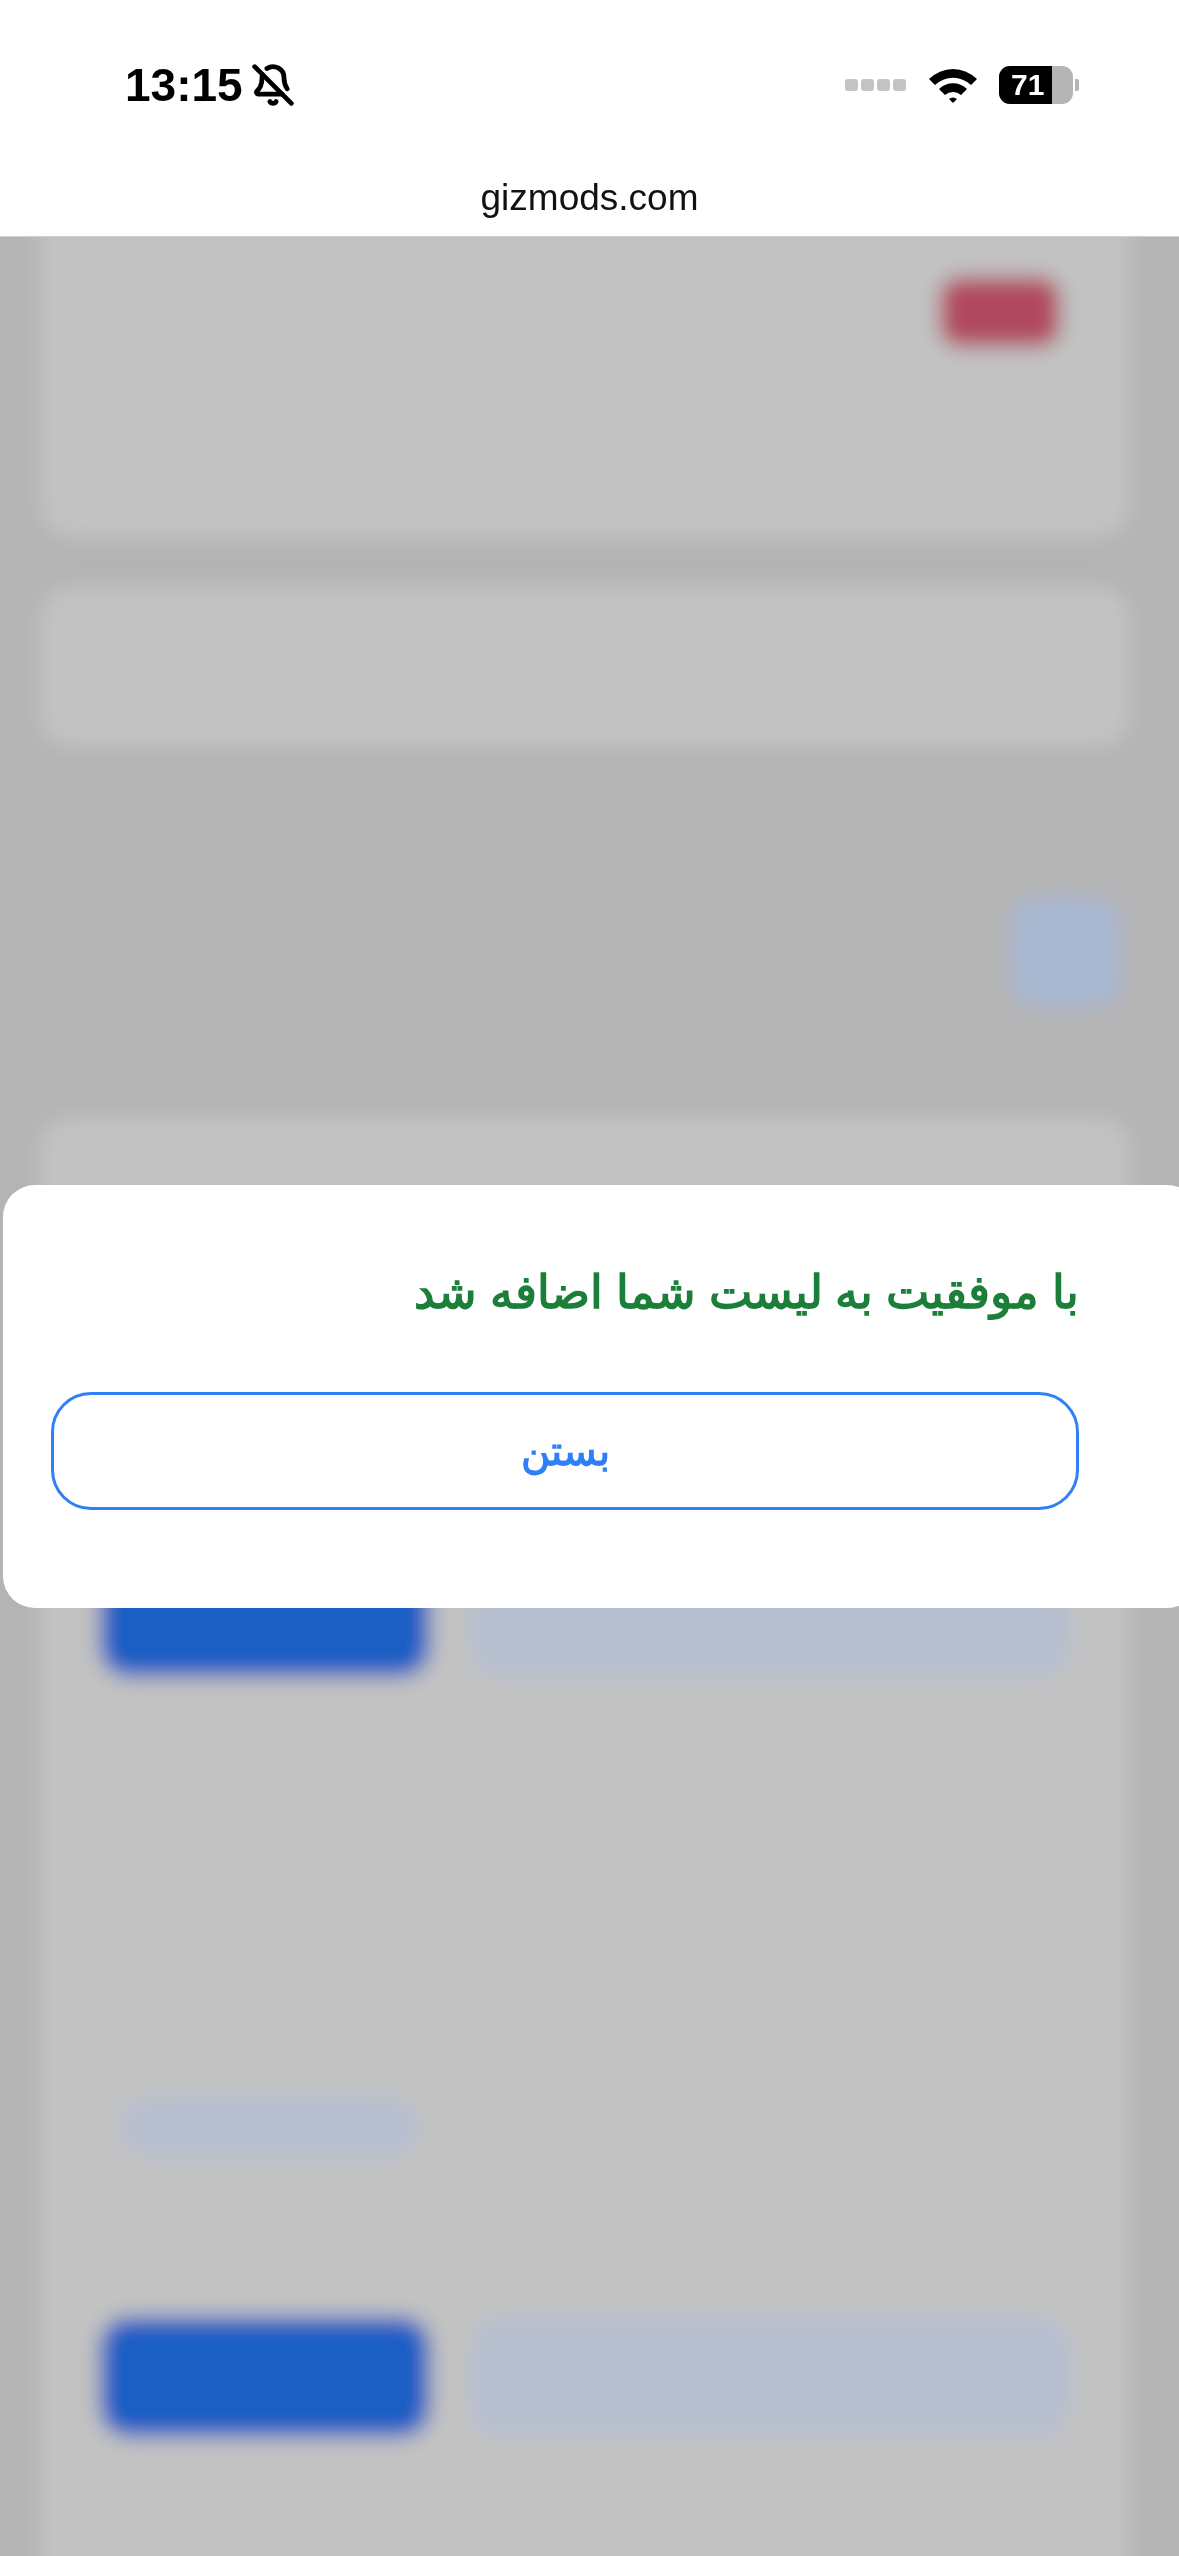  What do you see at coordinates (876, 85) in the screenshot?
I see `signal-icon` at bounding box center [876, 85].